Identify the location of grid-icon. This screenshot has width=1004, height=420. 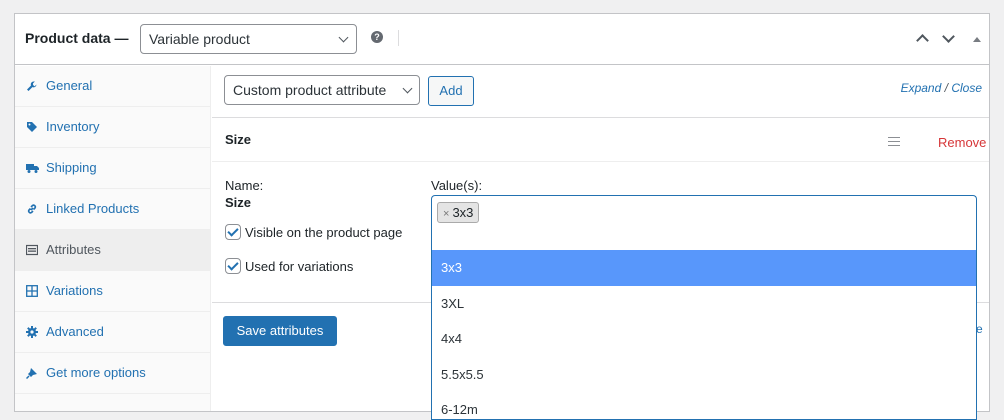
(32, 291).